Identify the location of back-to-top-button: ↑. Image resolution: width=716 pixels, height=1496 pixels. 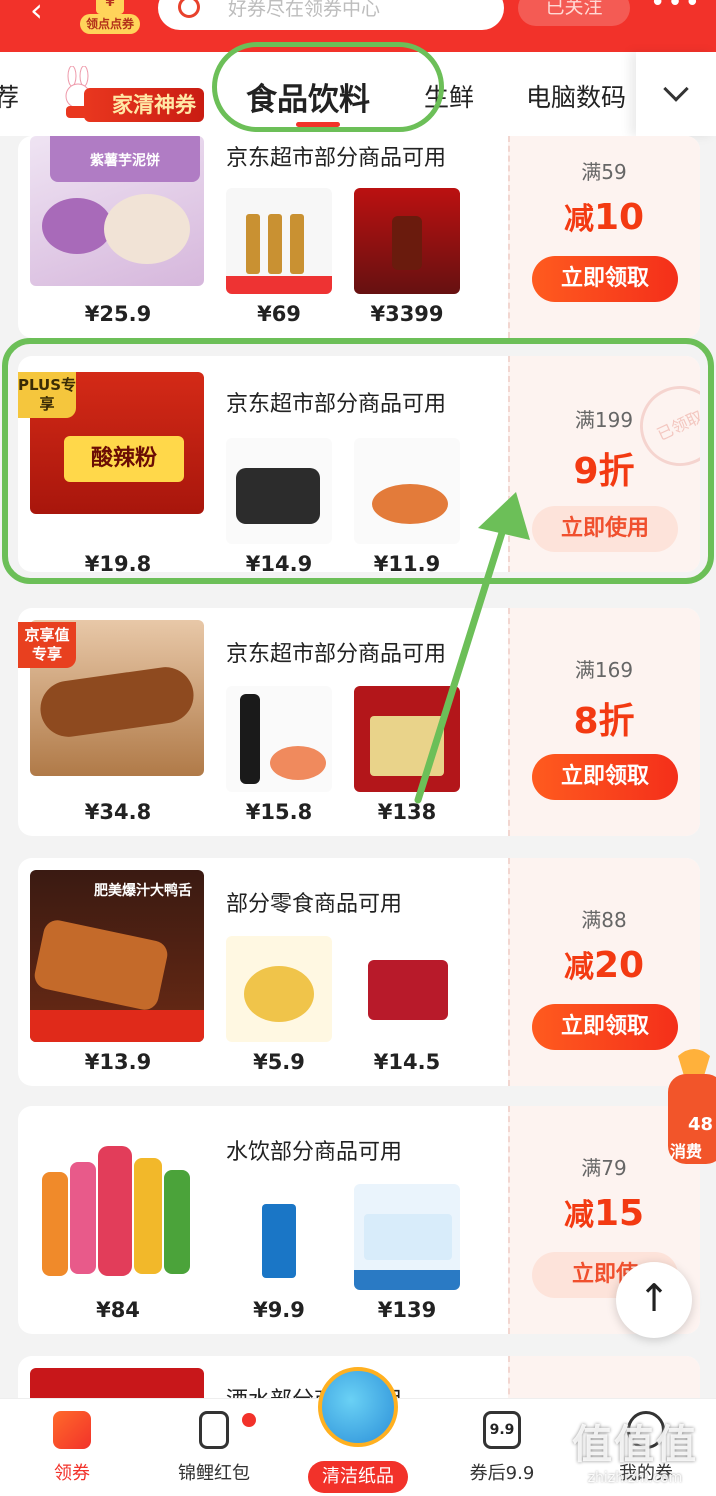
(654, 1300).